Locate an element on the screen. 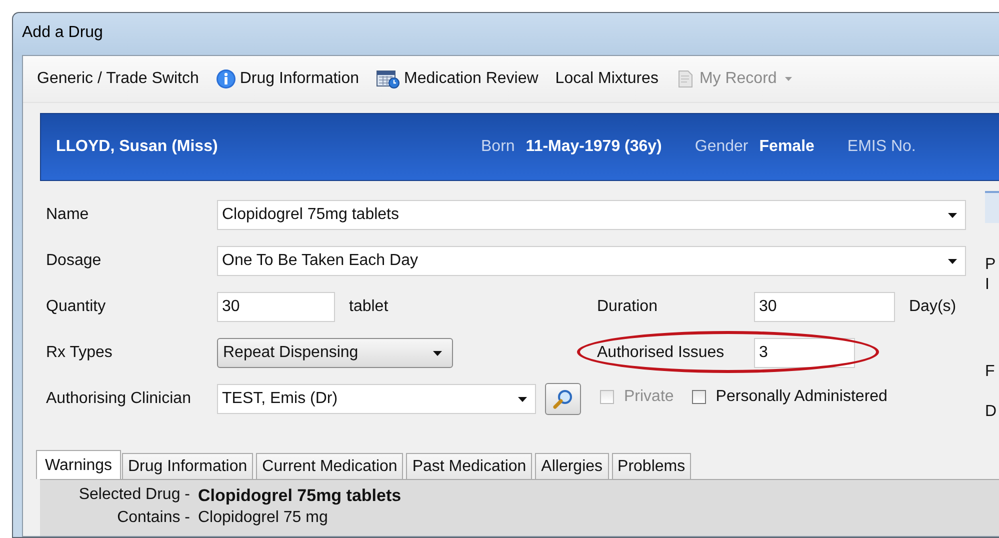  clinician-combo: TEST, Emis (Dr) is located at coordinates (376, 399).